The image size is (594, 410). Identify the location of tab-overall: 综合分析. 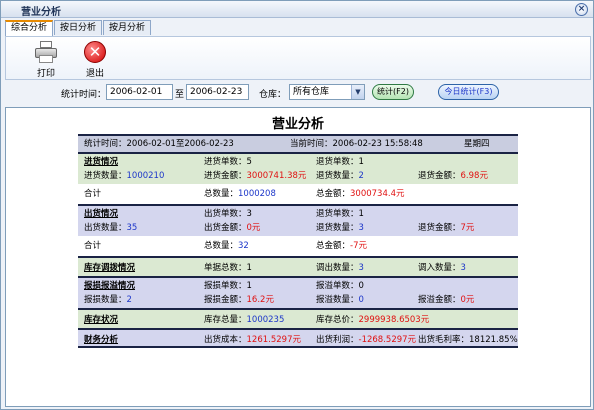
(29, 28).